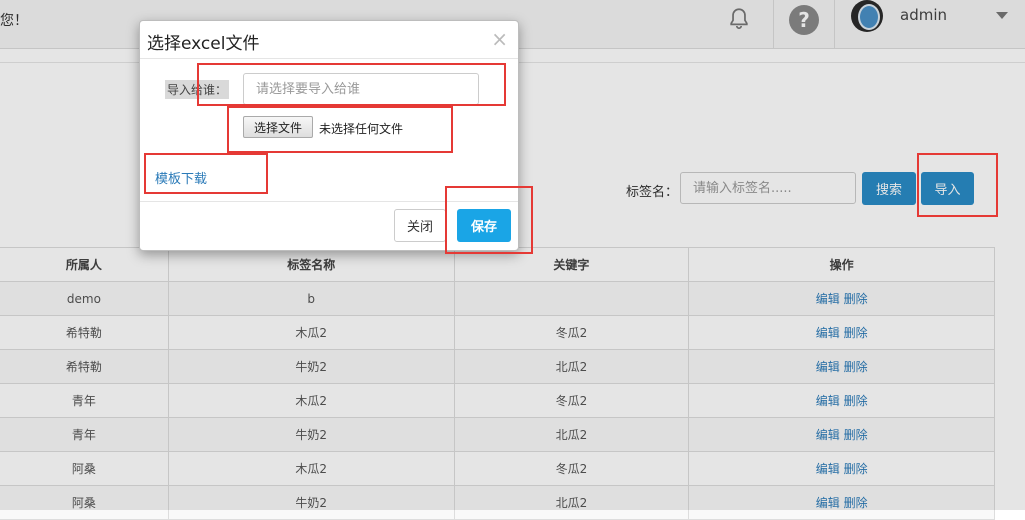 This screenshot has width=1025, height=520. I want to click on annotation-box-import-target, so click(351, 84).